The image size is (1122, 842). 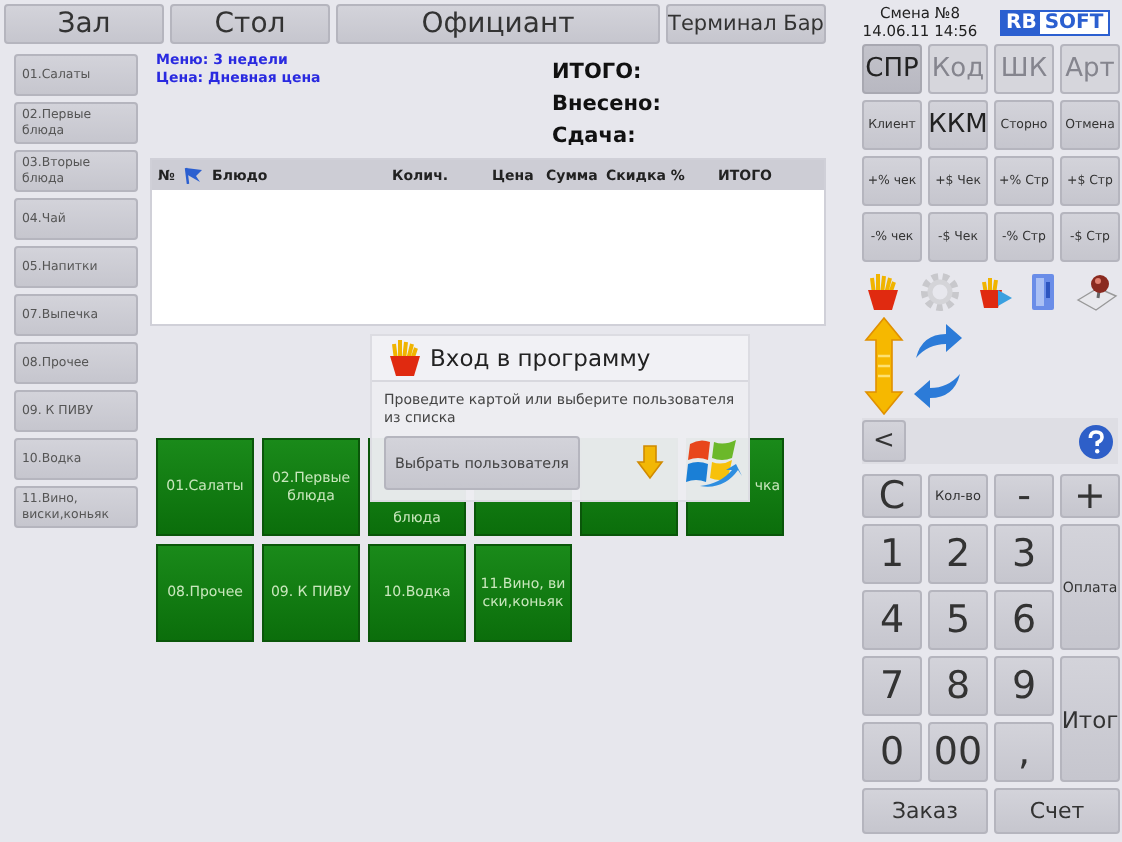 I want to click on top-nav-button: Терминал Бар, so click(x=746, y=24).